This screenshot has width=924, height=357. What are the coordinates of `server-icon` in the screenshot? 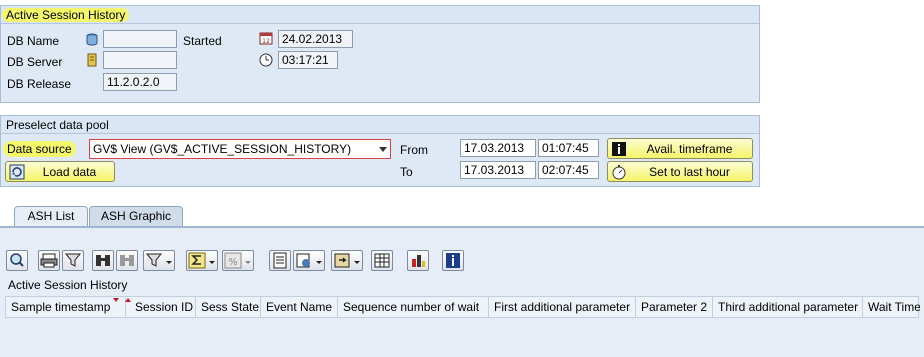 It's located at (92, 60).